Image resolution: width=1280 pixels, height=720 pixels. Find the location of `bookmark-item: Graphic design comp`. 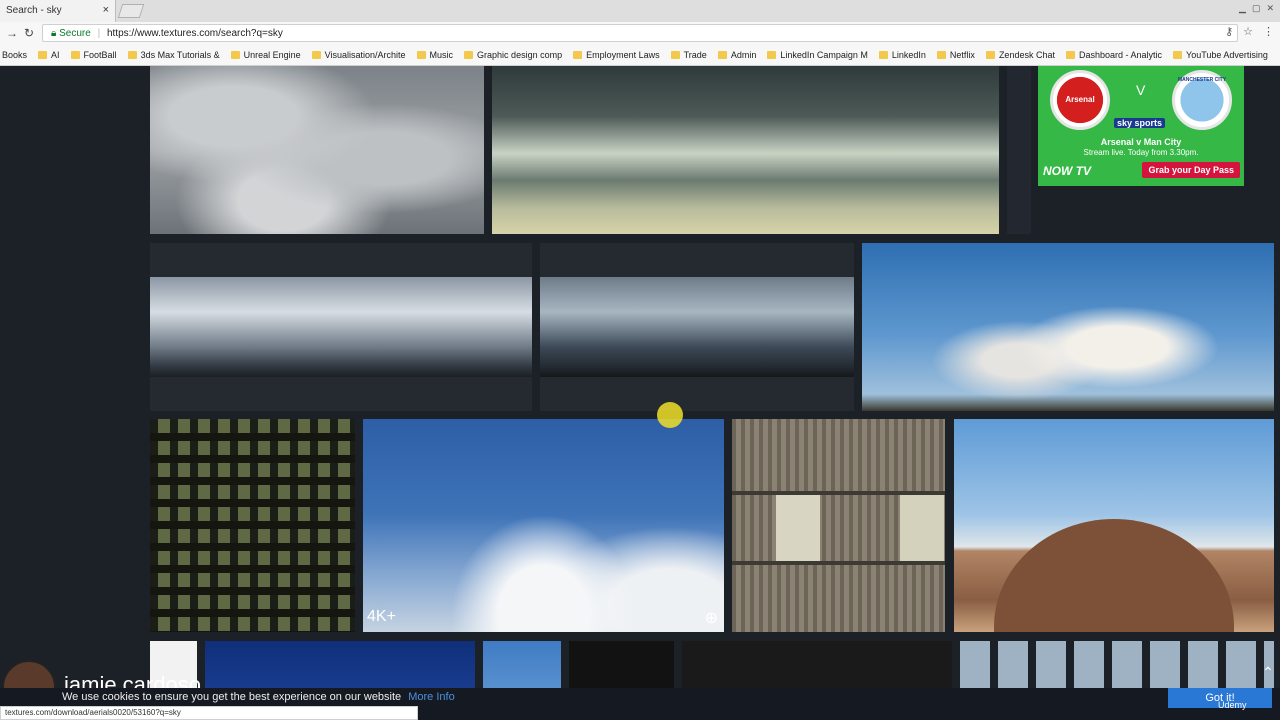

bookmark-item: Graphic design comp is located at coordinates (513, 55).